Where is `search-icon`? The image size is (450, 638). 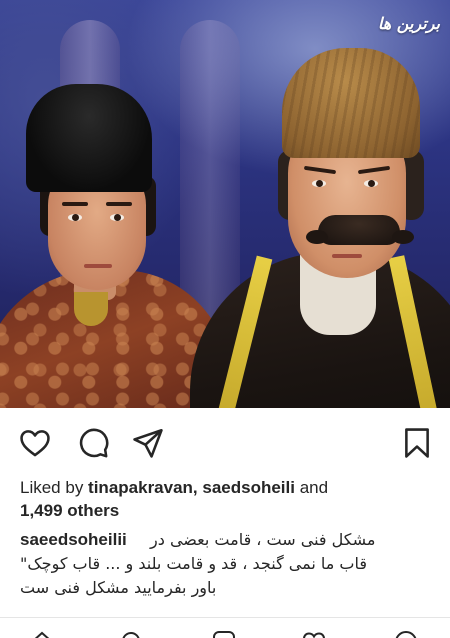 search-icon is located at coordinates (132, 634).